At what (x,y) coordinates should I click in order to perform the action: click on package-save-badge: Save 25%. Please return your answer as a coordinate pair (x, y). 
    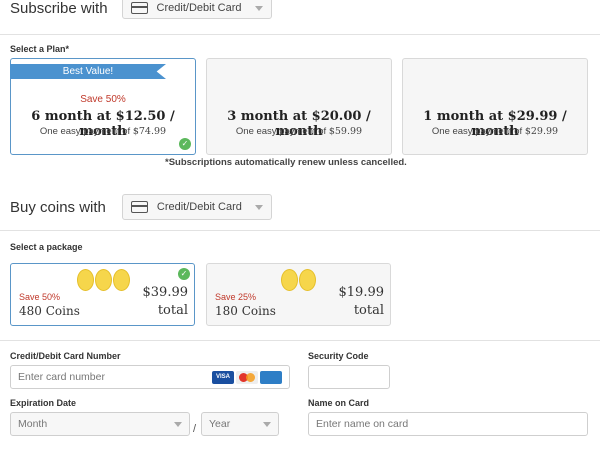
    Looking at the image, I should click on (236, 297).